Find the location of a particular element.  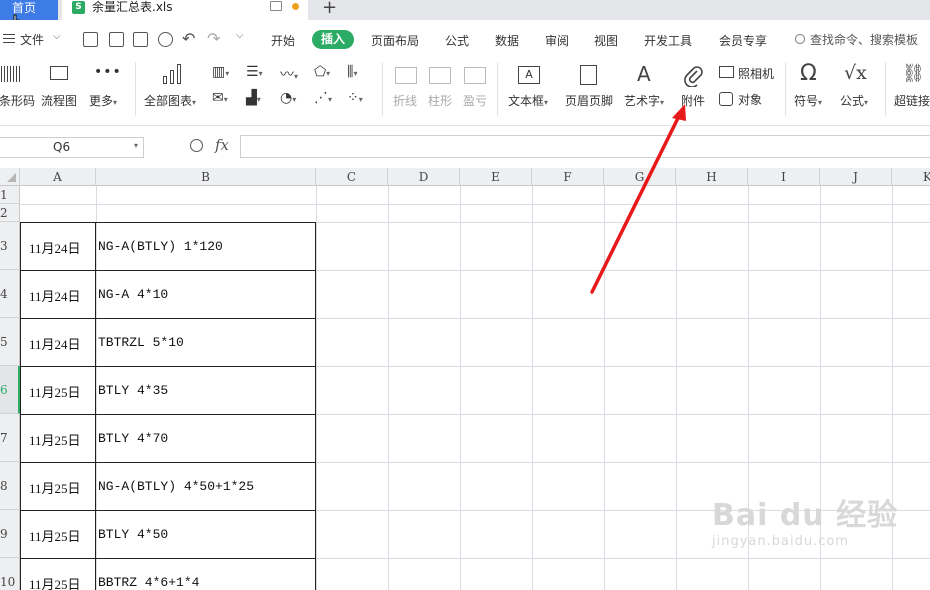

column-header-d: D is located at coordinates (424, 177).